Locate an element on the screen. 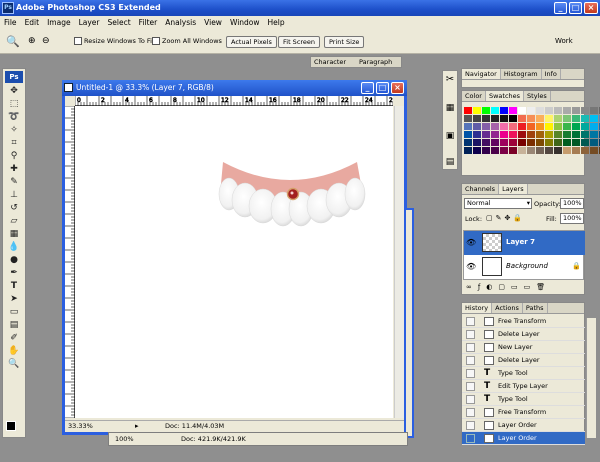 This screenshot has width=600, height=462. zoom-in-icon: ⊕ is located at coordinates (32, 41).